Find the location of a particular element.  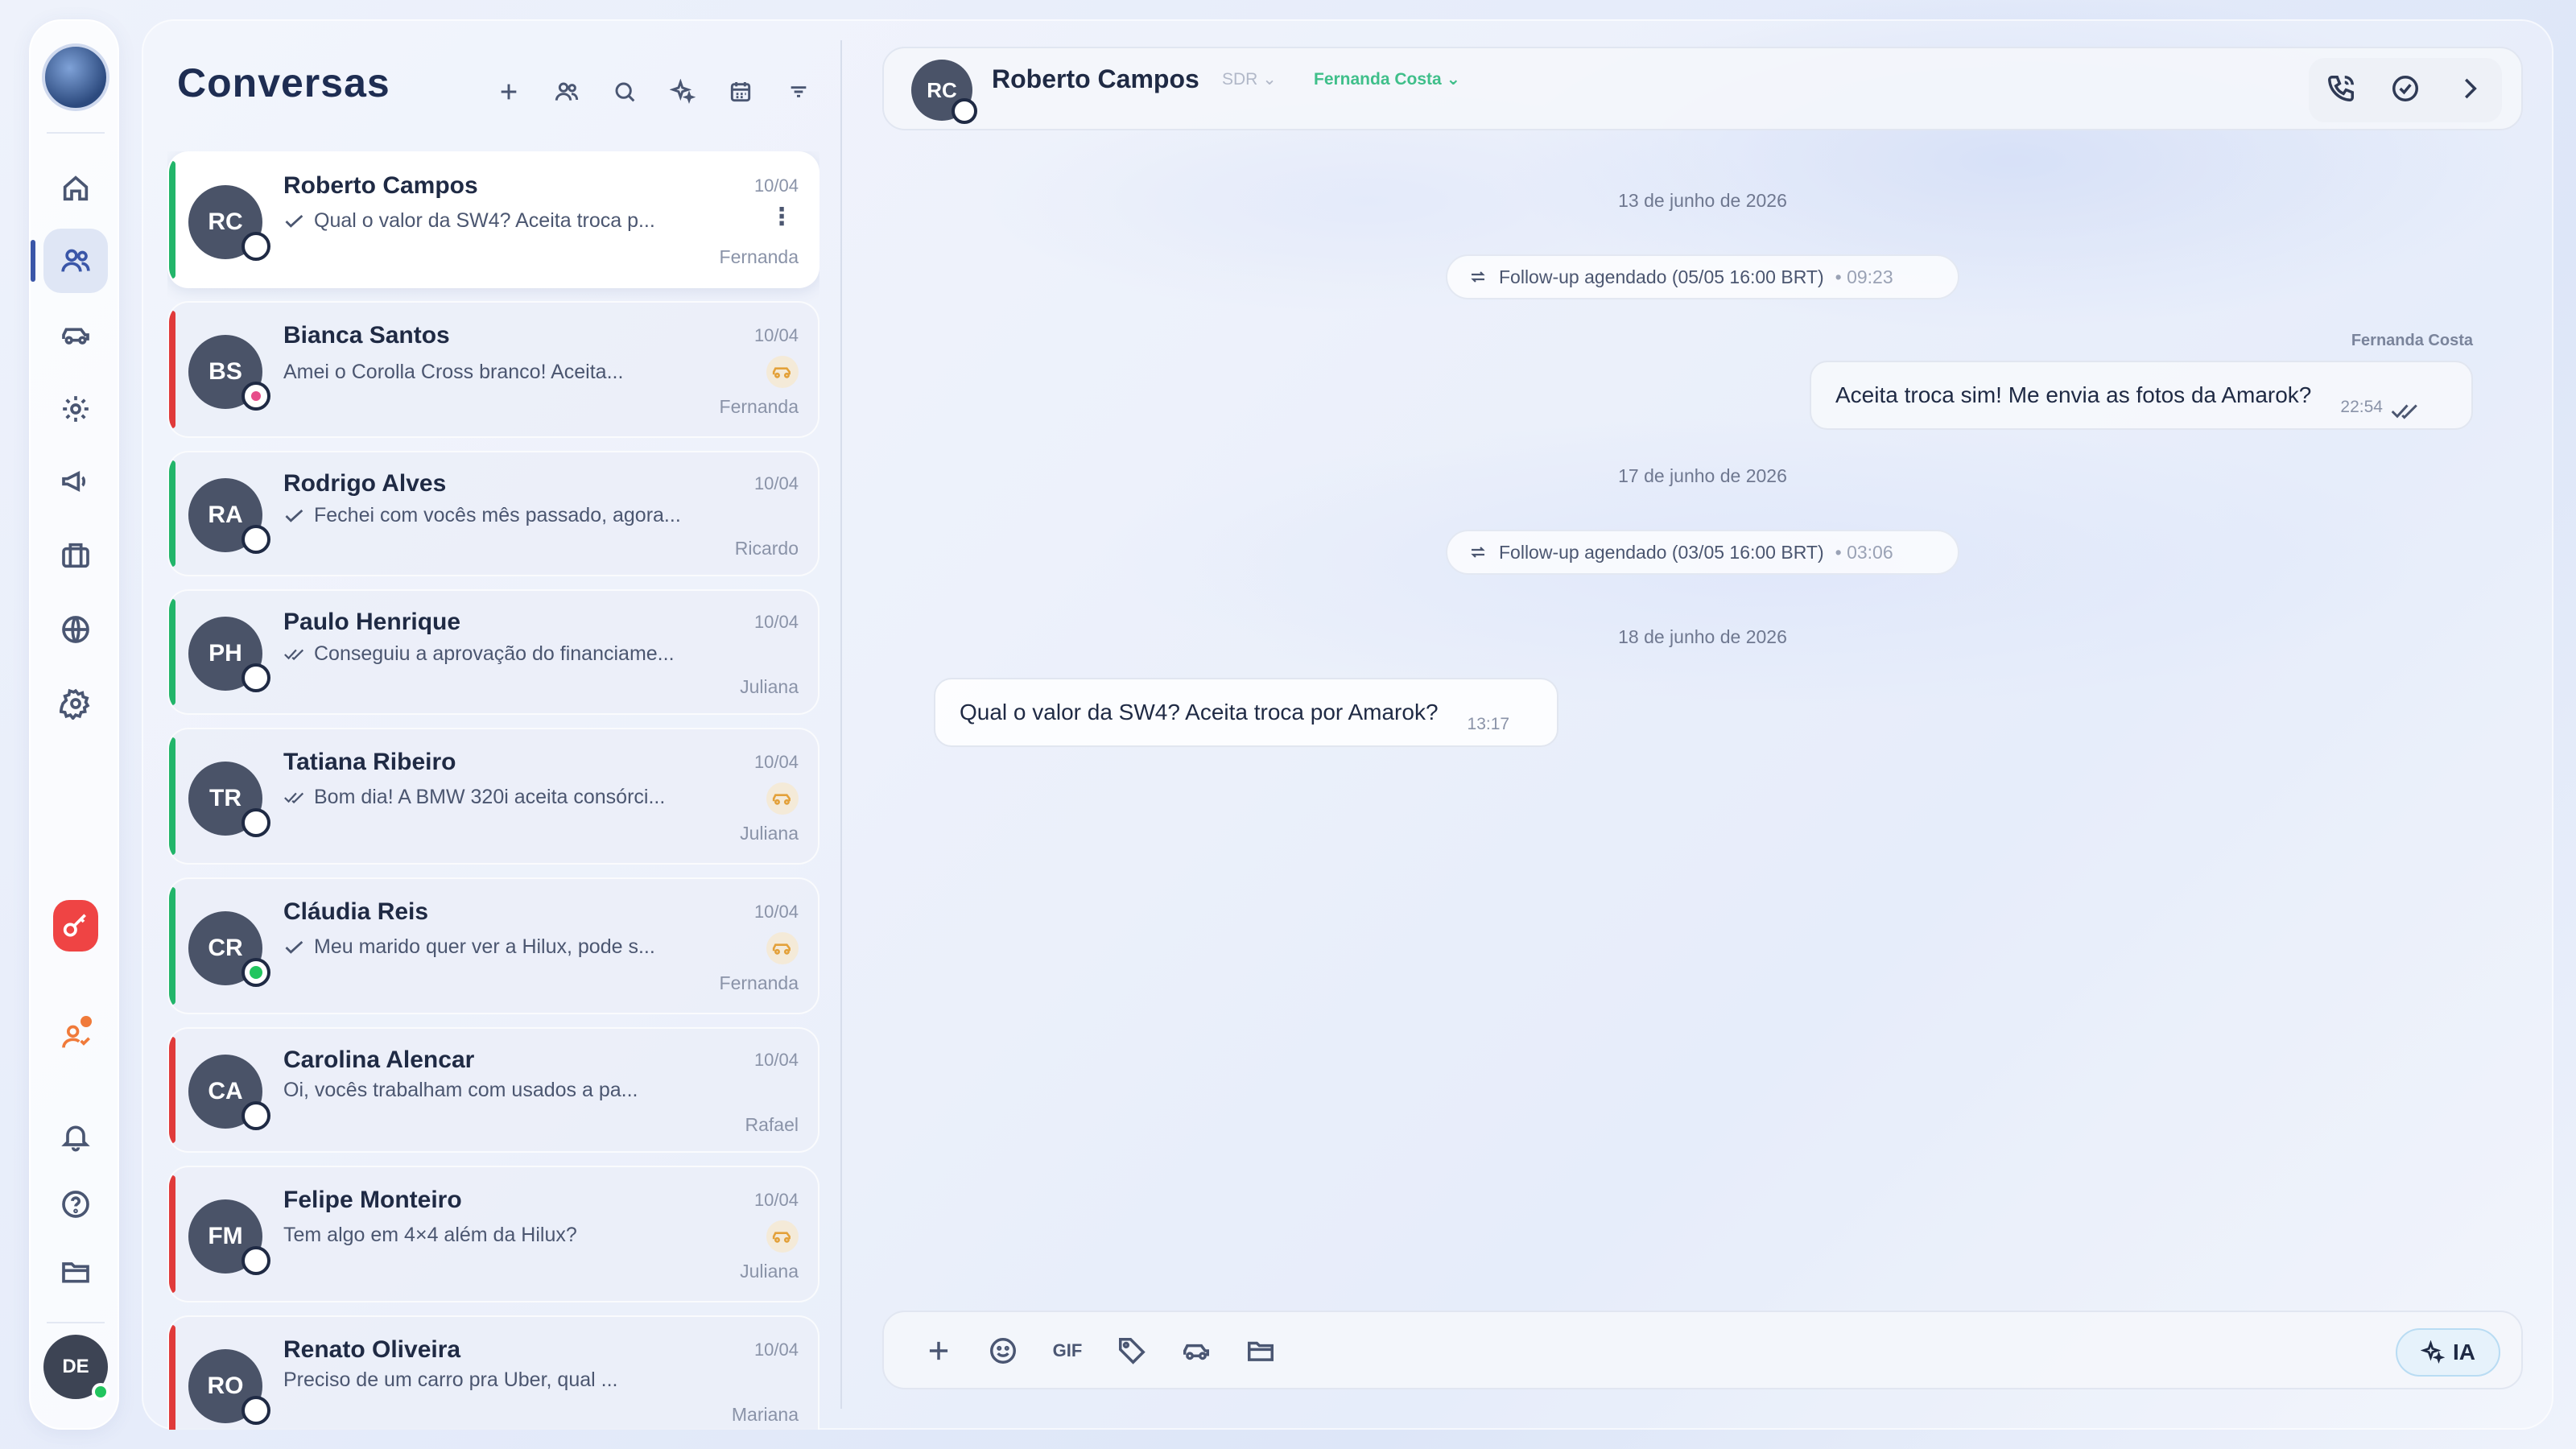

rail-item-files is located at coordinates (75, 1272).